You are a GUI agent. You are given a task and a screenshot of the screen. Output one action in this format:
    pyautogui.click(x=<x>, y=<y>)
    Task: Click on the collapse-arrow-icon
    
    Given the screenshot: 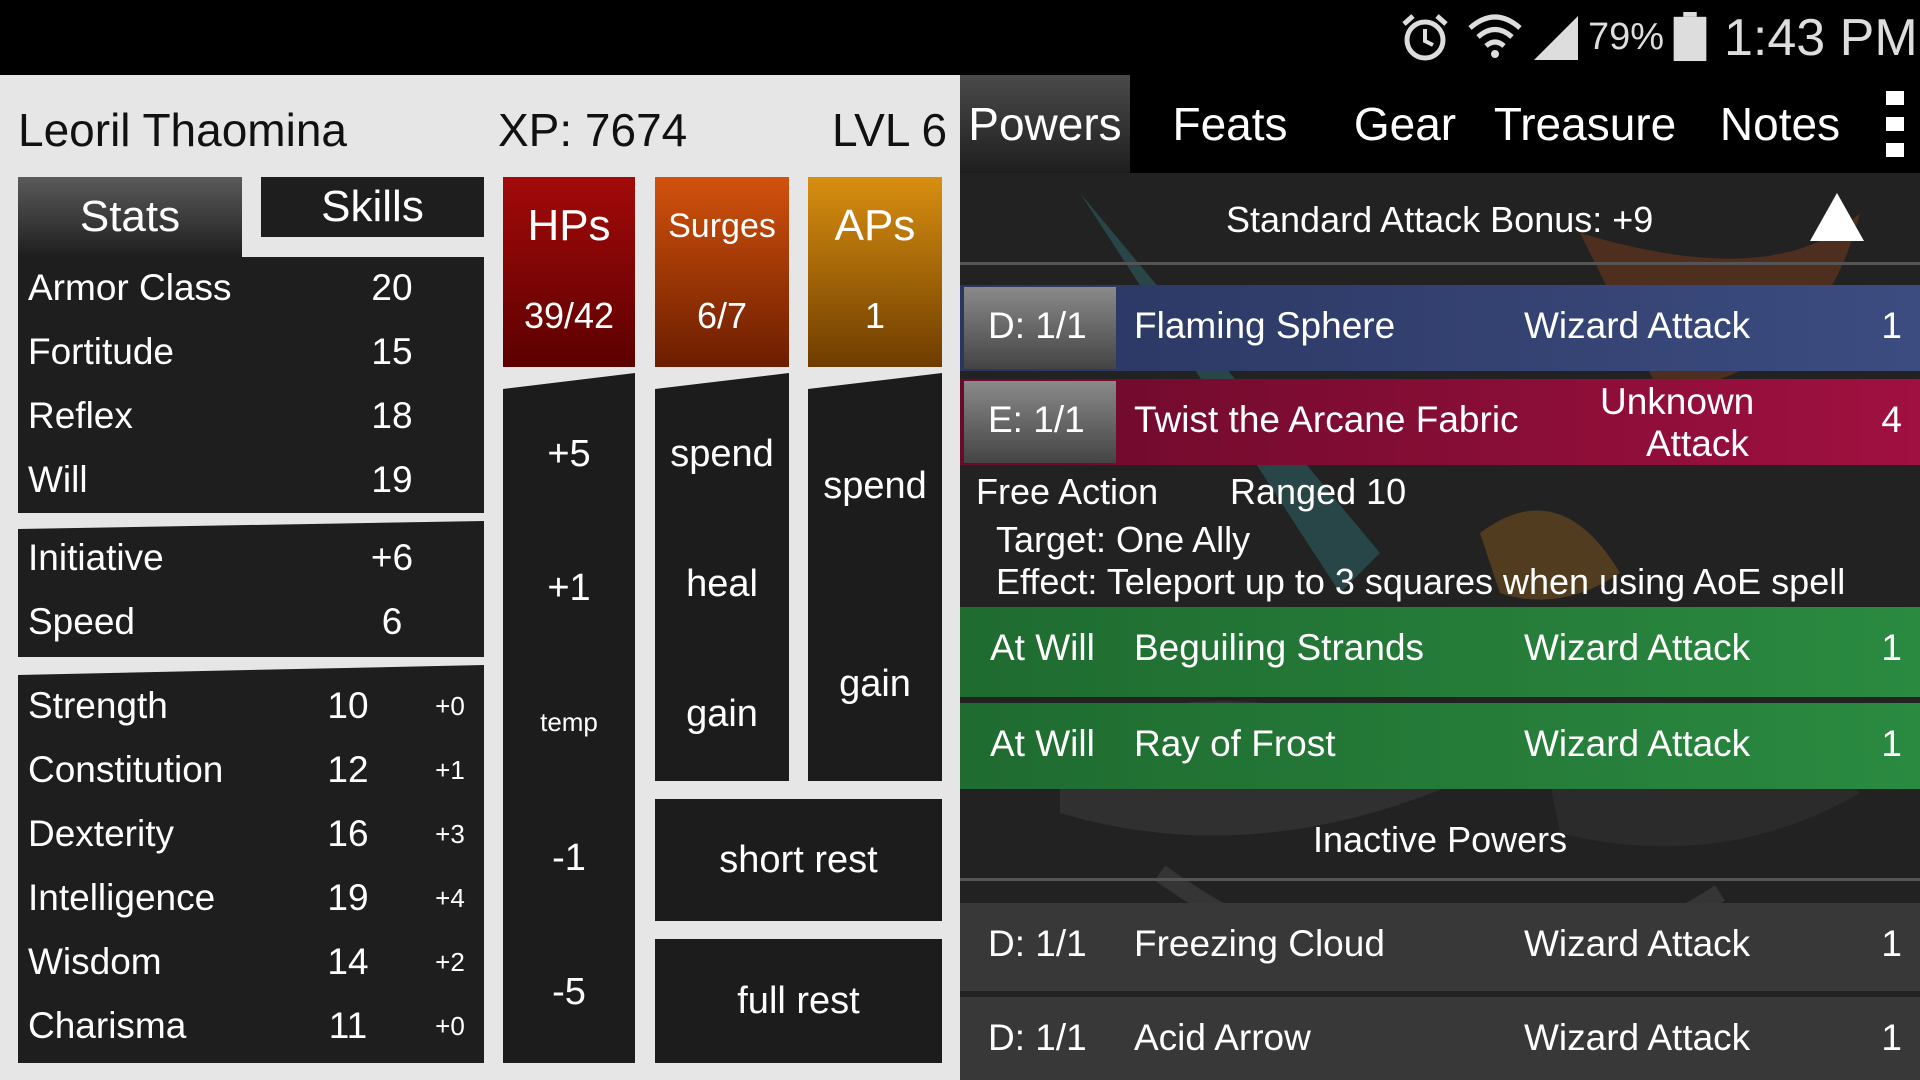 What is the action you would take?
    pyautogui.click(x=1837, y=217)
    